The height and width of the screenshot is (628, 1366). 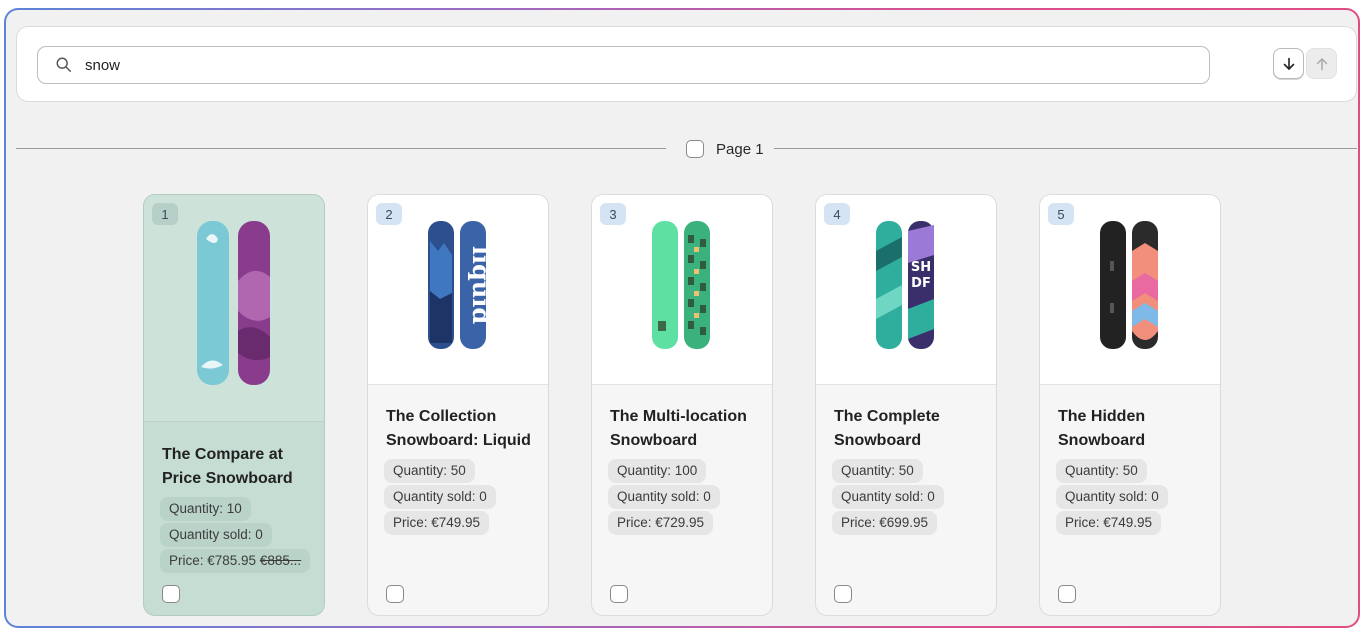 I want to click on product-title: The Collection Snowboard: Liquid, so click(x=458, y=428).